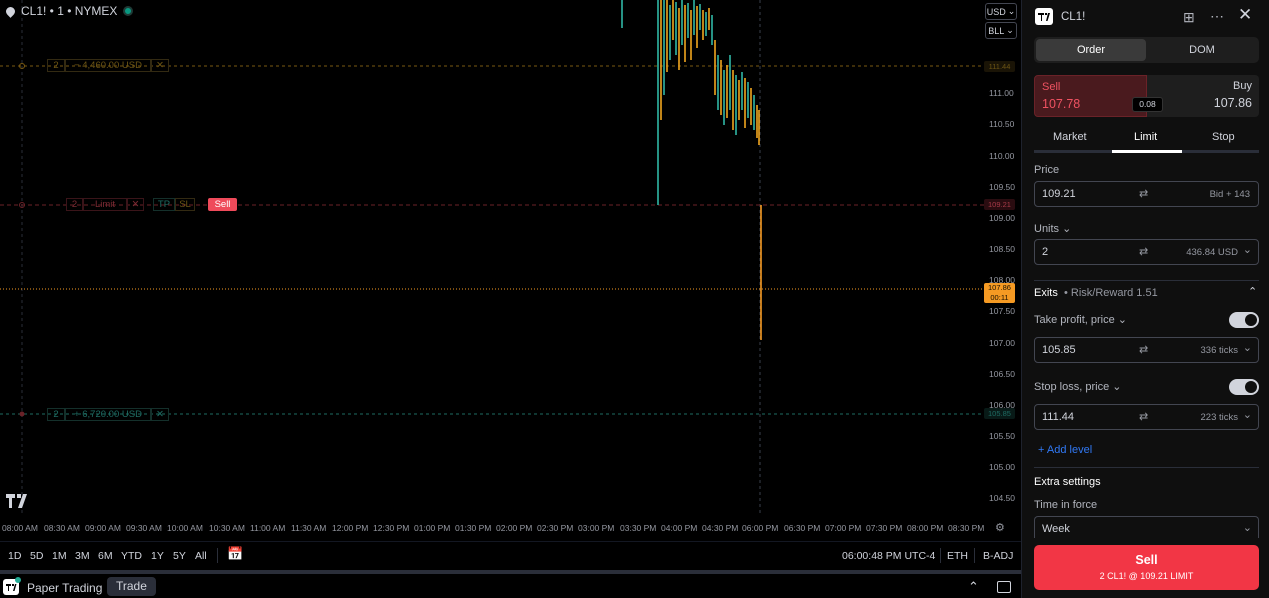 Image resolution: width=1269 pixels, height=598 pixels. Describe the element at coordinates (999, 66) in the screenshot. I see `stop-price-box: 111.44` at that location.